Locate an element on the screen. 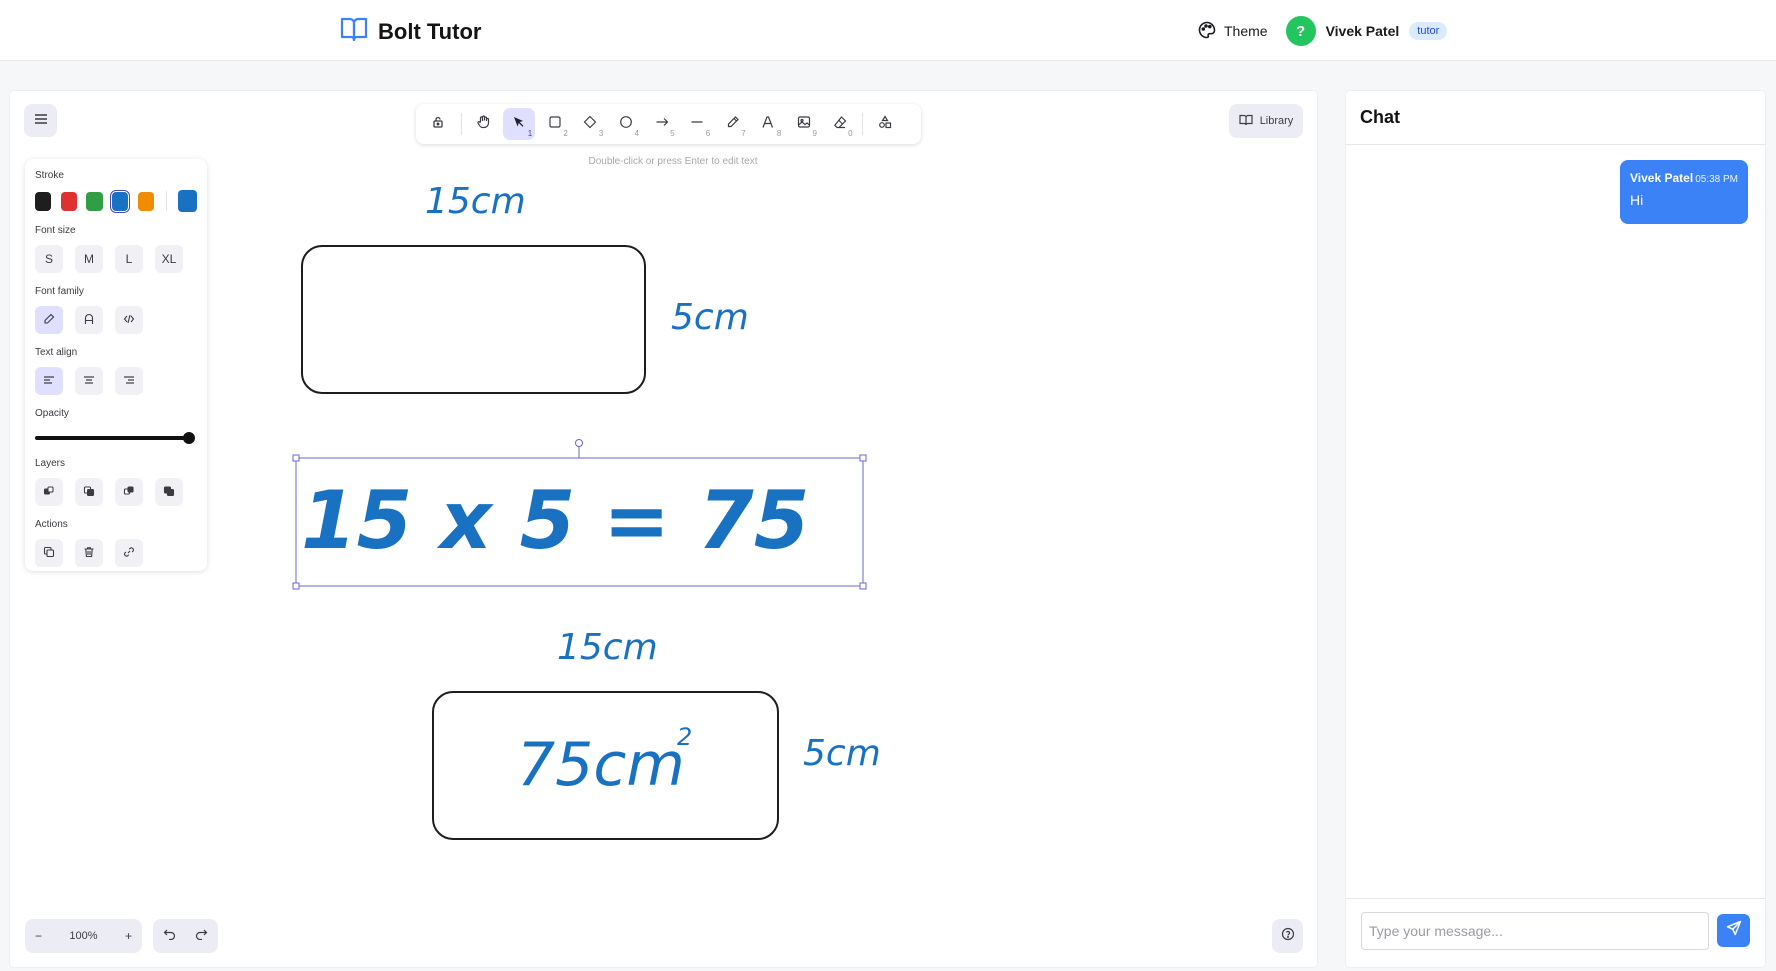  main-menu-button is located at coordinates (40, 120).